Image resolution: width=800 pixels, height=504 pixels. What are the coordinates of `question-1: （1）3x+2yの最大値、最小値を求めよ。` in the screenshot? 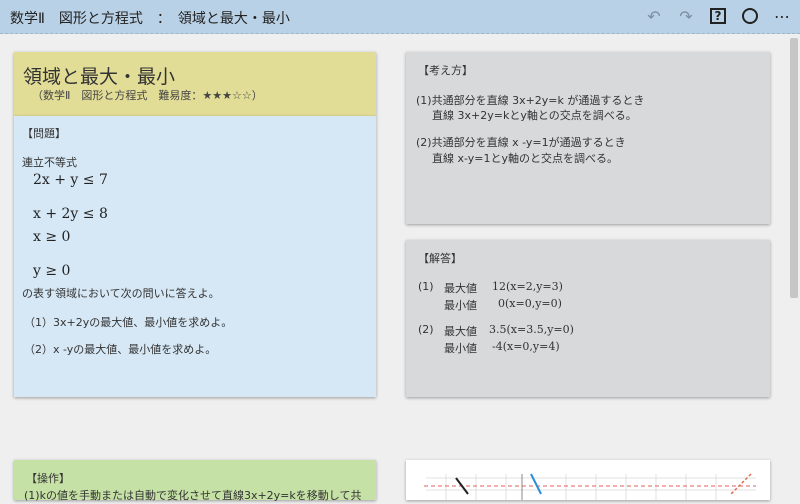 It's located at (128, 322).